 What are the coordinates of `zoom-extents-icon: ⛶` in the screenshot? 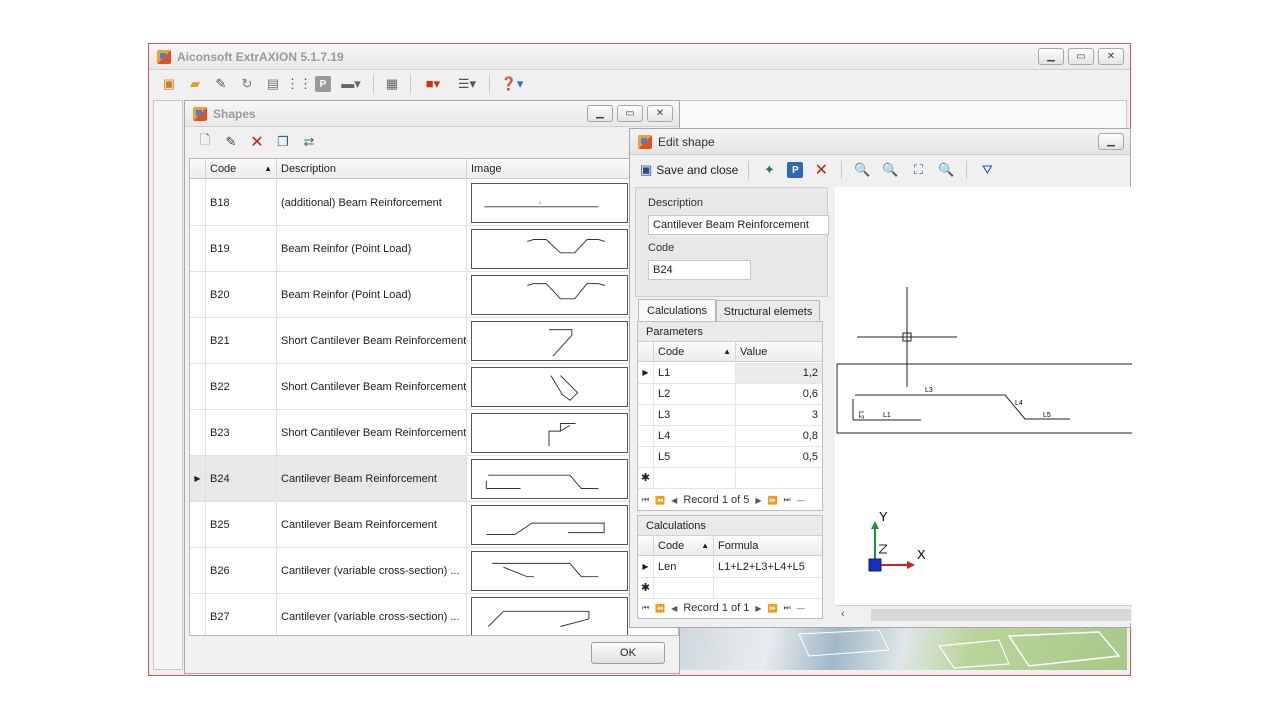 It's located at (918, 170).